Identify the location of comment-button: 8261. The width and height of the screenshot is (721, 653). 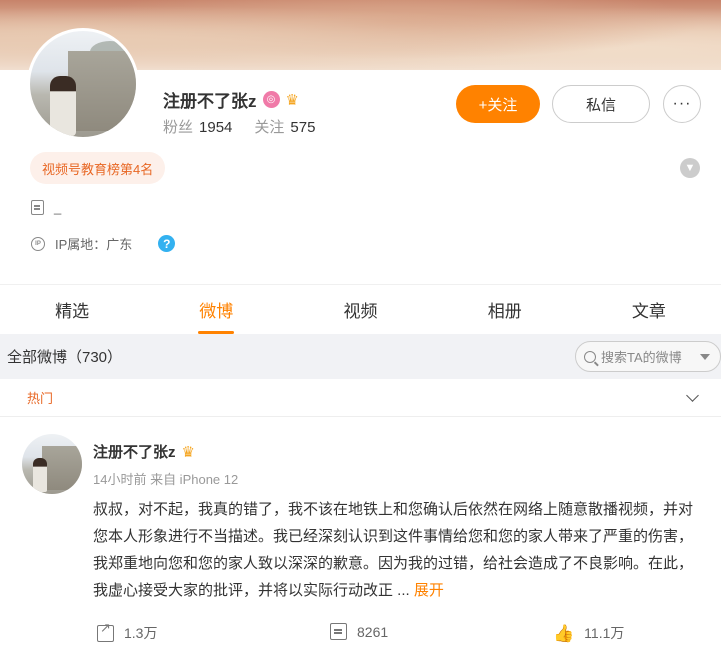
(359, 631).